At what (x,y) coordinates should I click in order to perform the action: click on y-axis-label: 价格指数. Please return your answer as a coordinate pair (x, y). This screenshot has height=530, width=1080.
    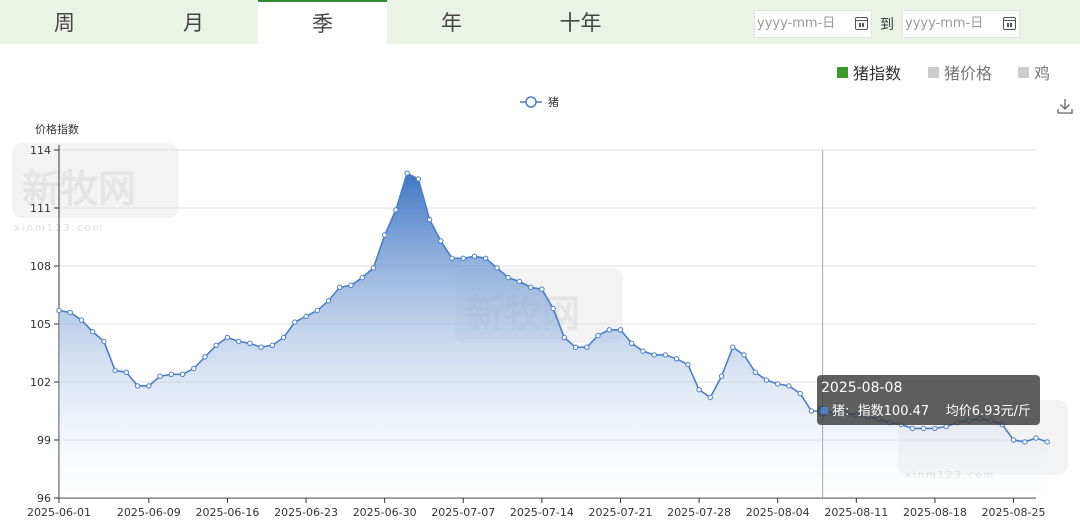
    Looking at the image, I should click on (57, 129).